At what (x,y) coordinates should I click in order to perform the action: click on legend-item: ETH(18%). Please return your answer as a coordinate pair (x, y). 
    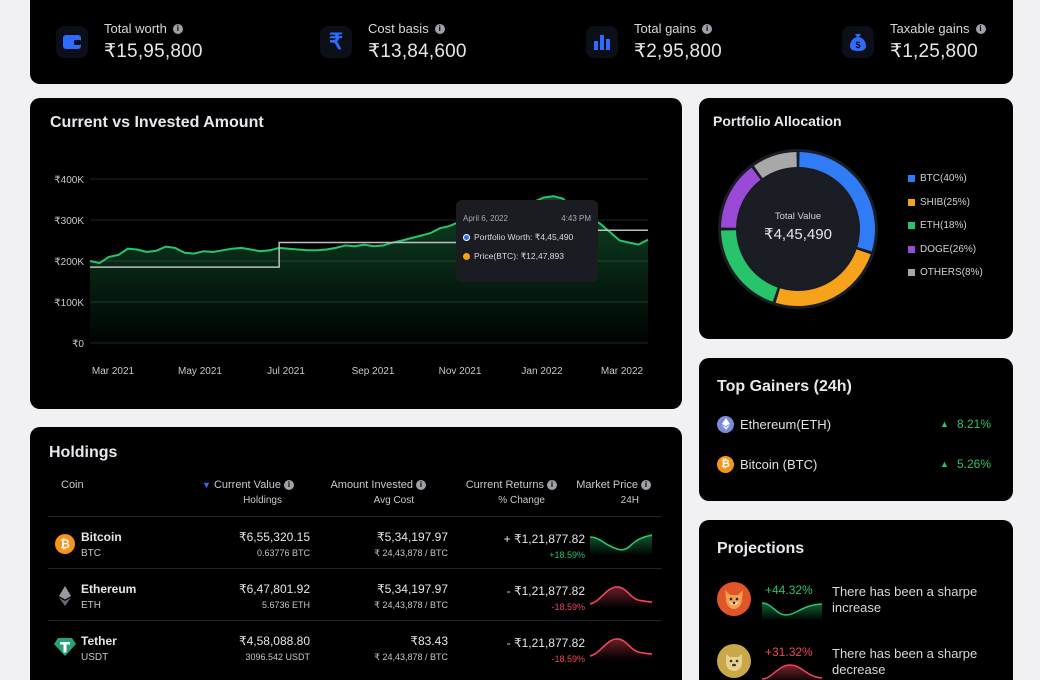
    Looking at the image, I should click on (945, 226).